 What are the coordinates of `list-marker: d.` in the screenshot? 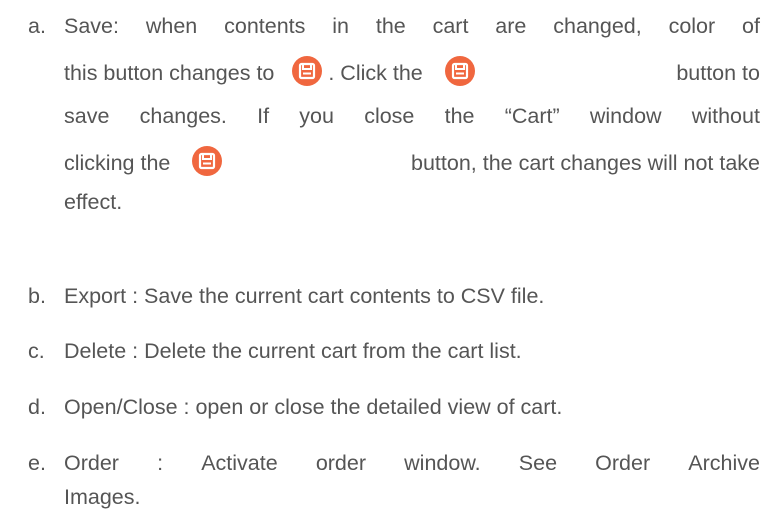 It's located at (37, 407).